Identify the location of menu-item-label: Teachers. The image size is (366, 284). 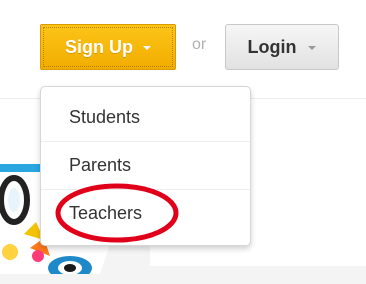
(106, 213).